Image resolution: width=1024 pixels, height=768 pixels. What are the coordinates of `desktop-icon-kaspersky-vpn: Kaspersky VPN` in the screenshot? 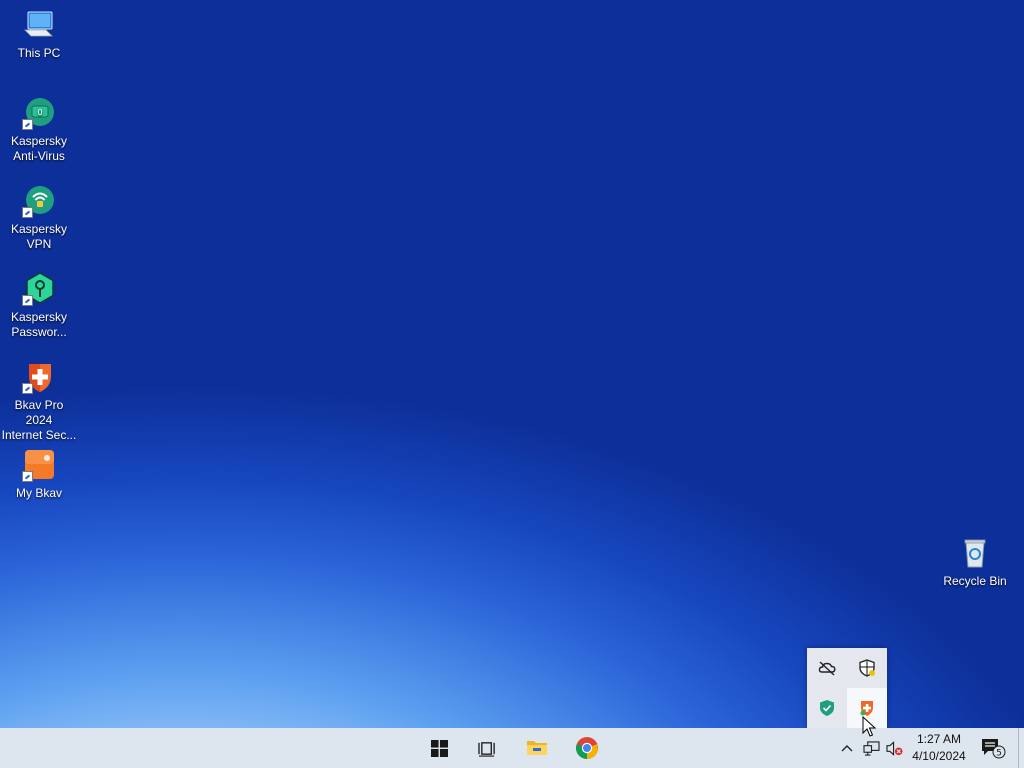 It's located at (39, 218).